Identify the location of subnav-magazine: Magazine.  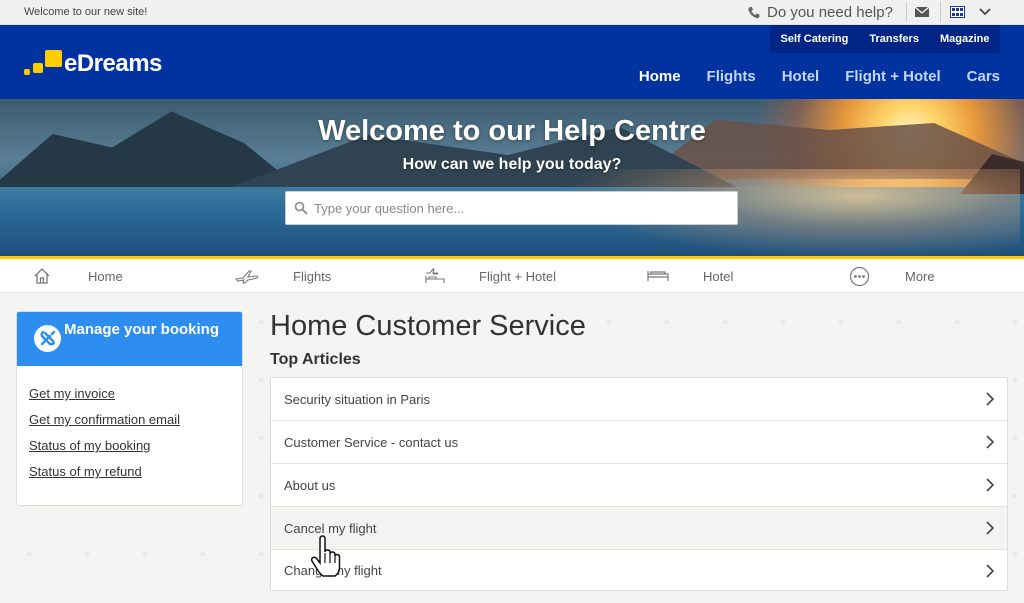
(965, 39).